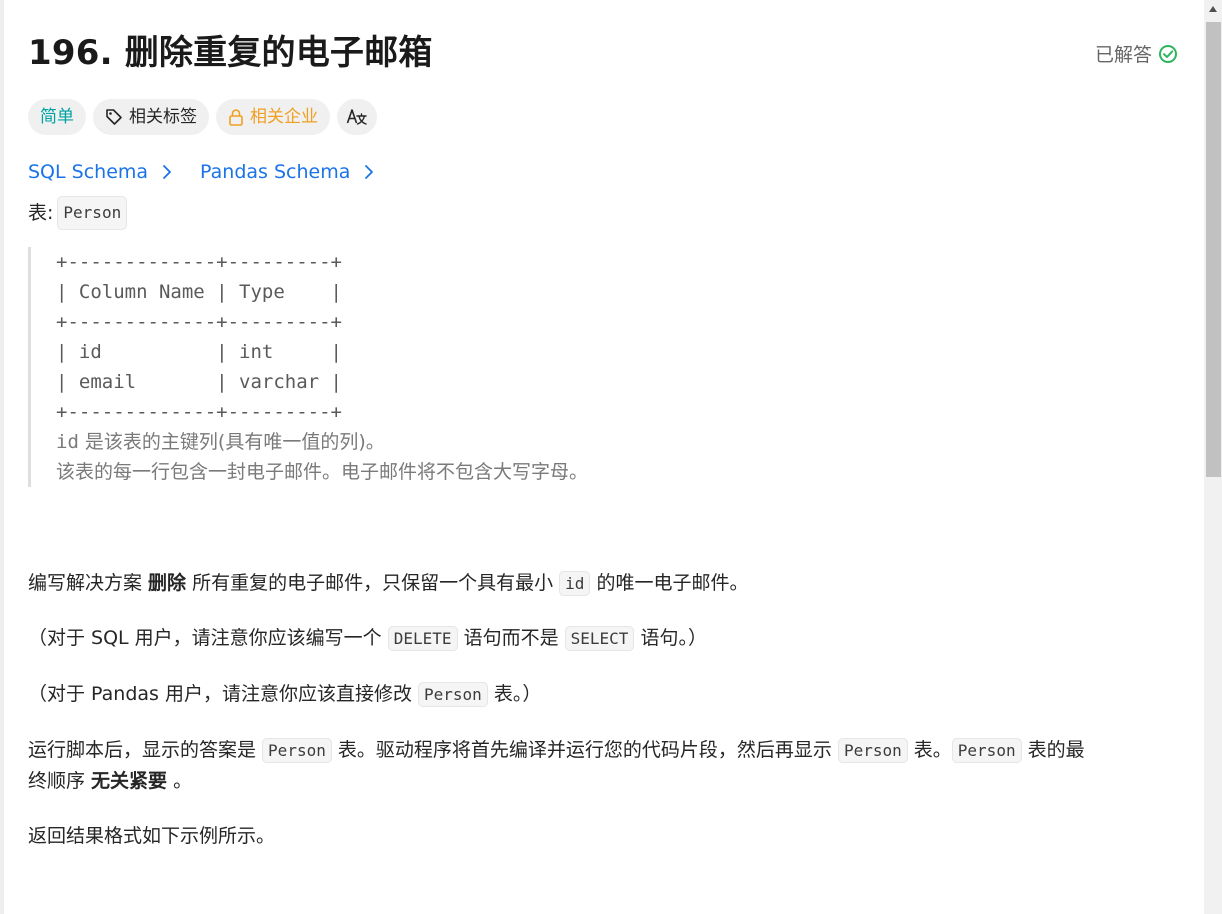 The image size is (1222, 914). I want to click on problem-title: 196. 删除重复的电子邮箱, so click(230, 53).